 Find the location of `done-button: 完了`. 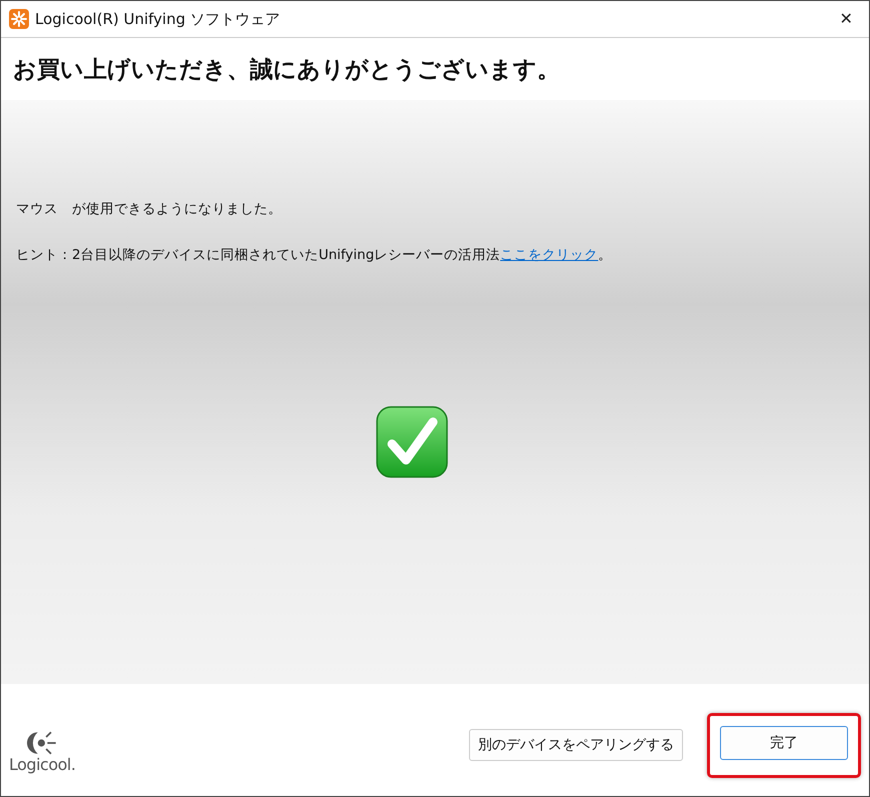

done-button: 完了 is located at coordinates (784, 743).